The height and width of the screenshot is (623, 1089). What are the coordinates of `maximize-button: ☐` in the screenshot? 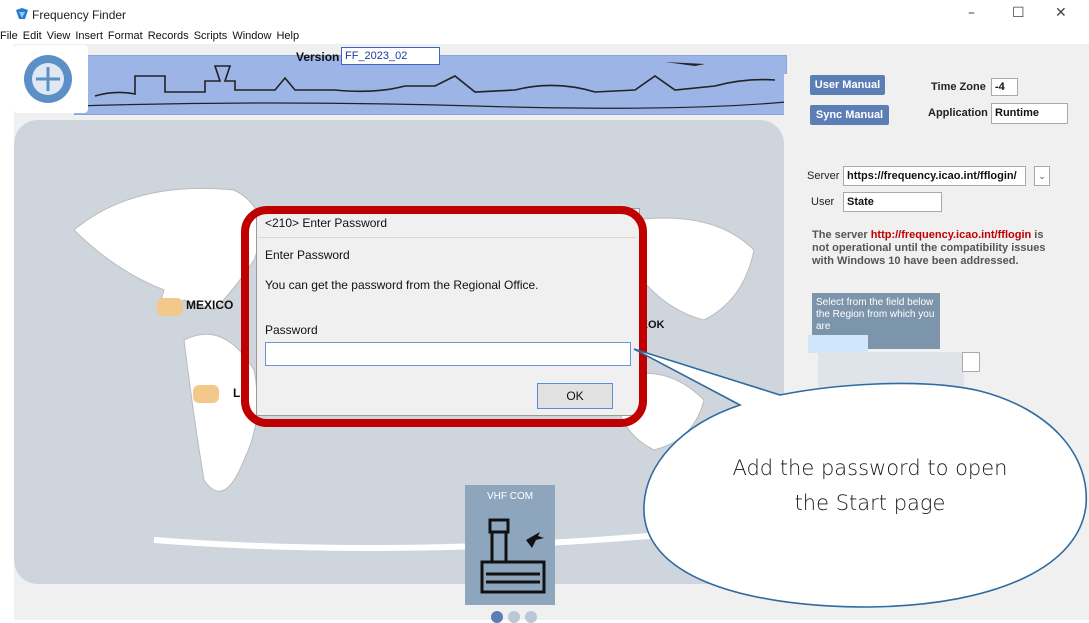 It's located at (1018, 13).